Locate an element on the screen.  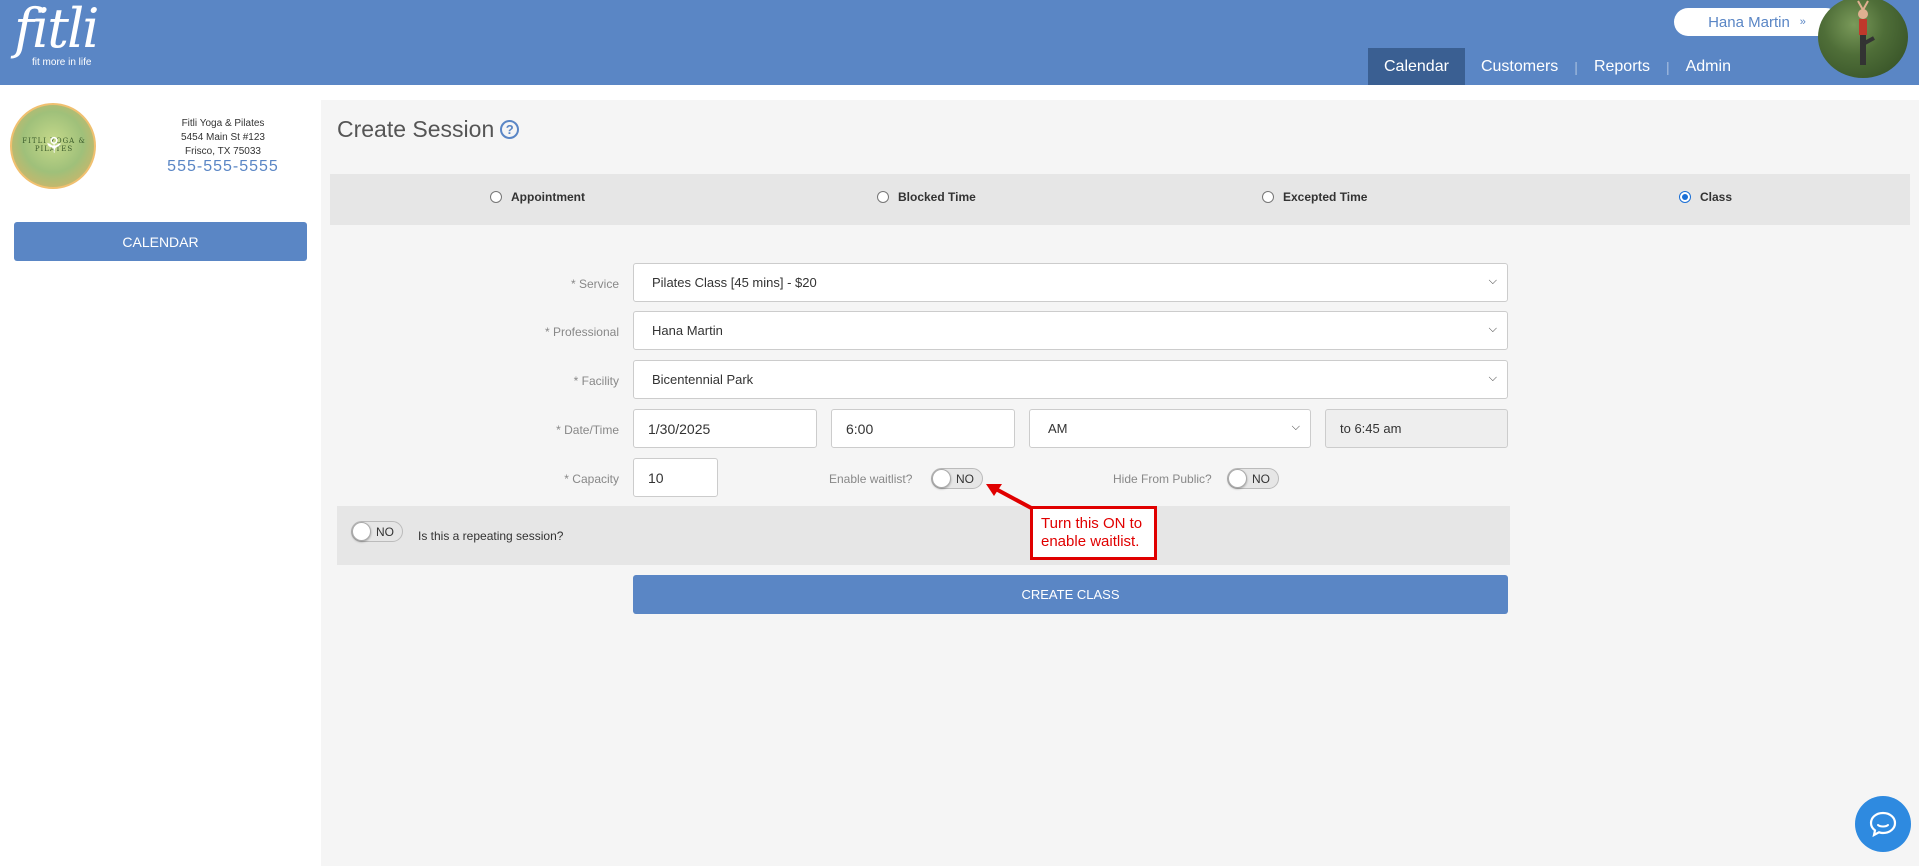
facility-value: Bicentennial Park is located at coordinates (703, 379).